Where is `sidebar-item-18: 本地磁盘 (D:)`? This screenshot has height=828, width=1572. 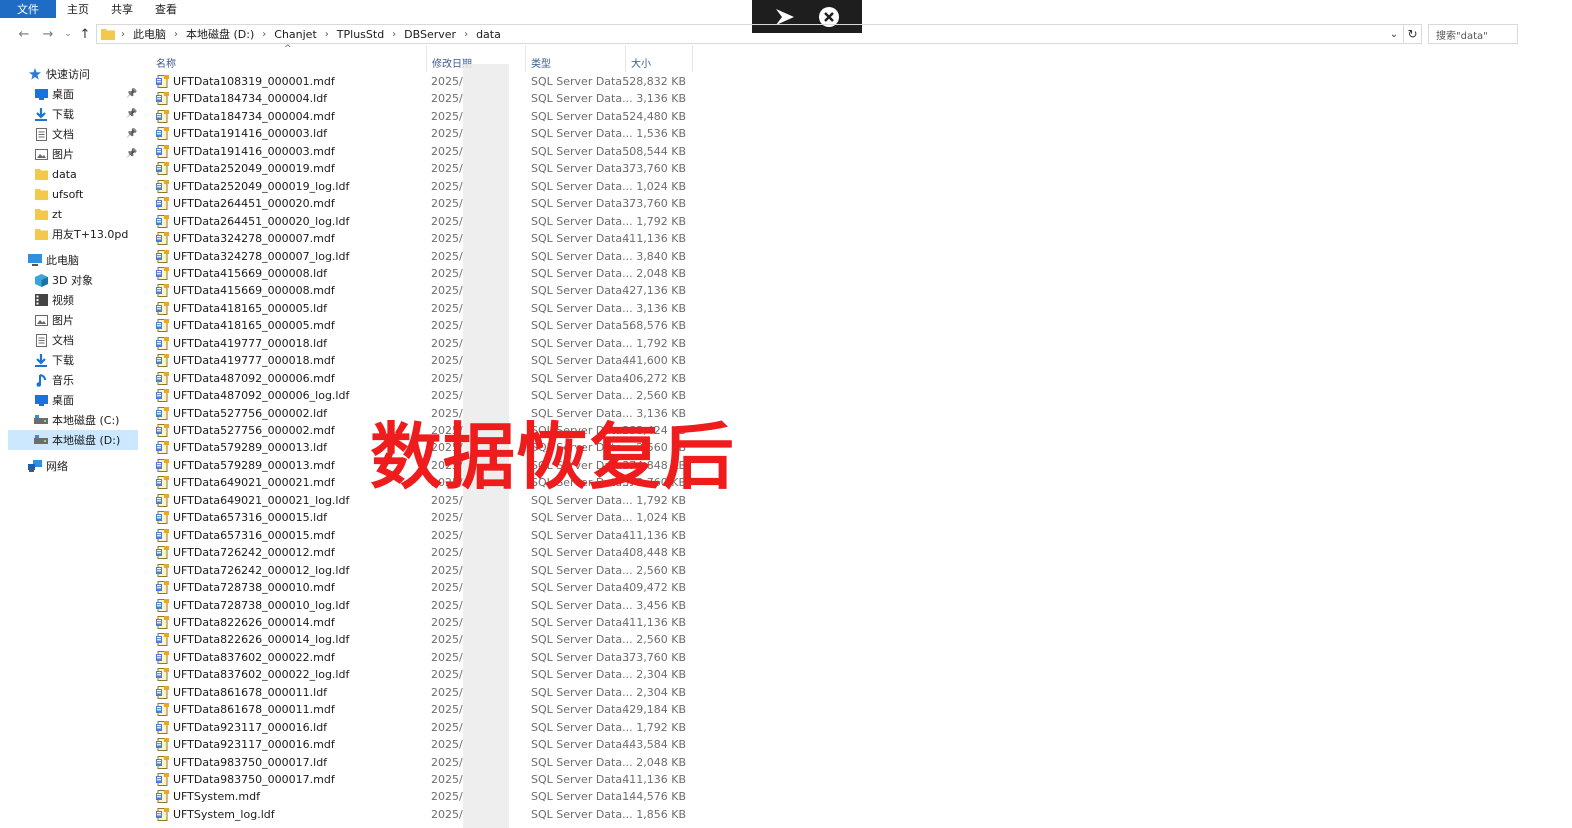
sidebar-item-18: 本地磁盘 (D:) is located at coordinates (73, 440).